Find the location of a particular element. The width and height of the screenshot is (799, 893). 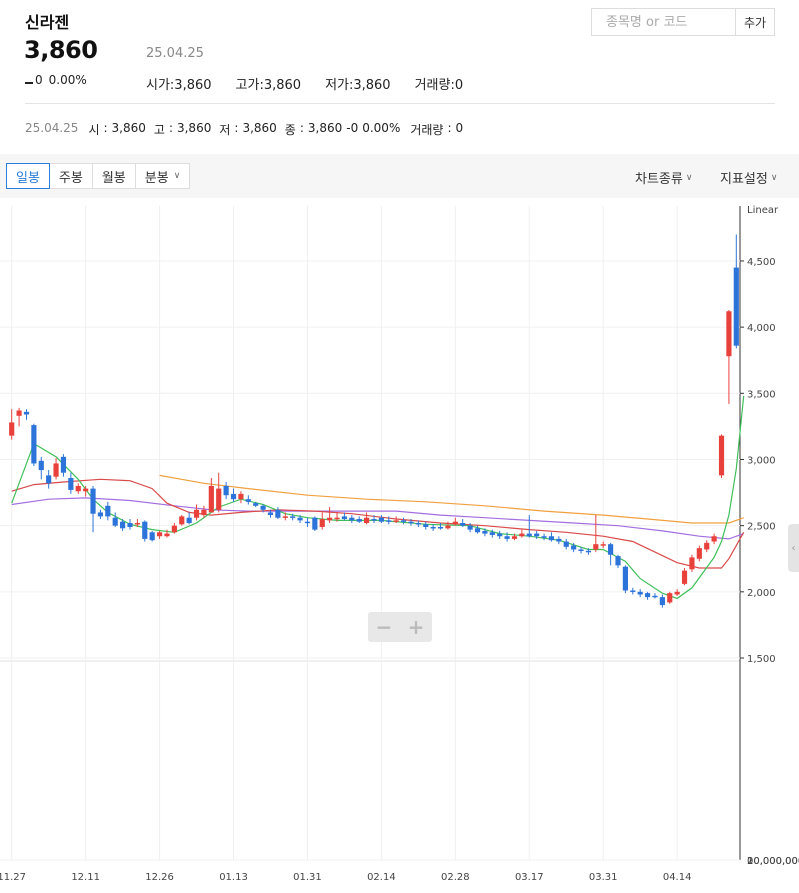

zoom-in-button: + is located at coordinates (416, 627).